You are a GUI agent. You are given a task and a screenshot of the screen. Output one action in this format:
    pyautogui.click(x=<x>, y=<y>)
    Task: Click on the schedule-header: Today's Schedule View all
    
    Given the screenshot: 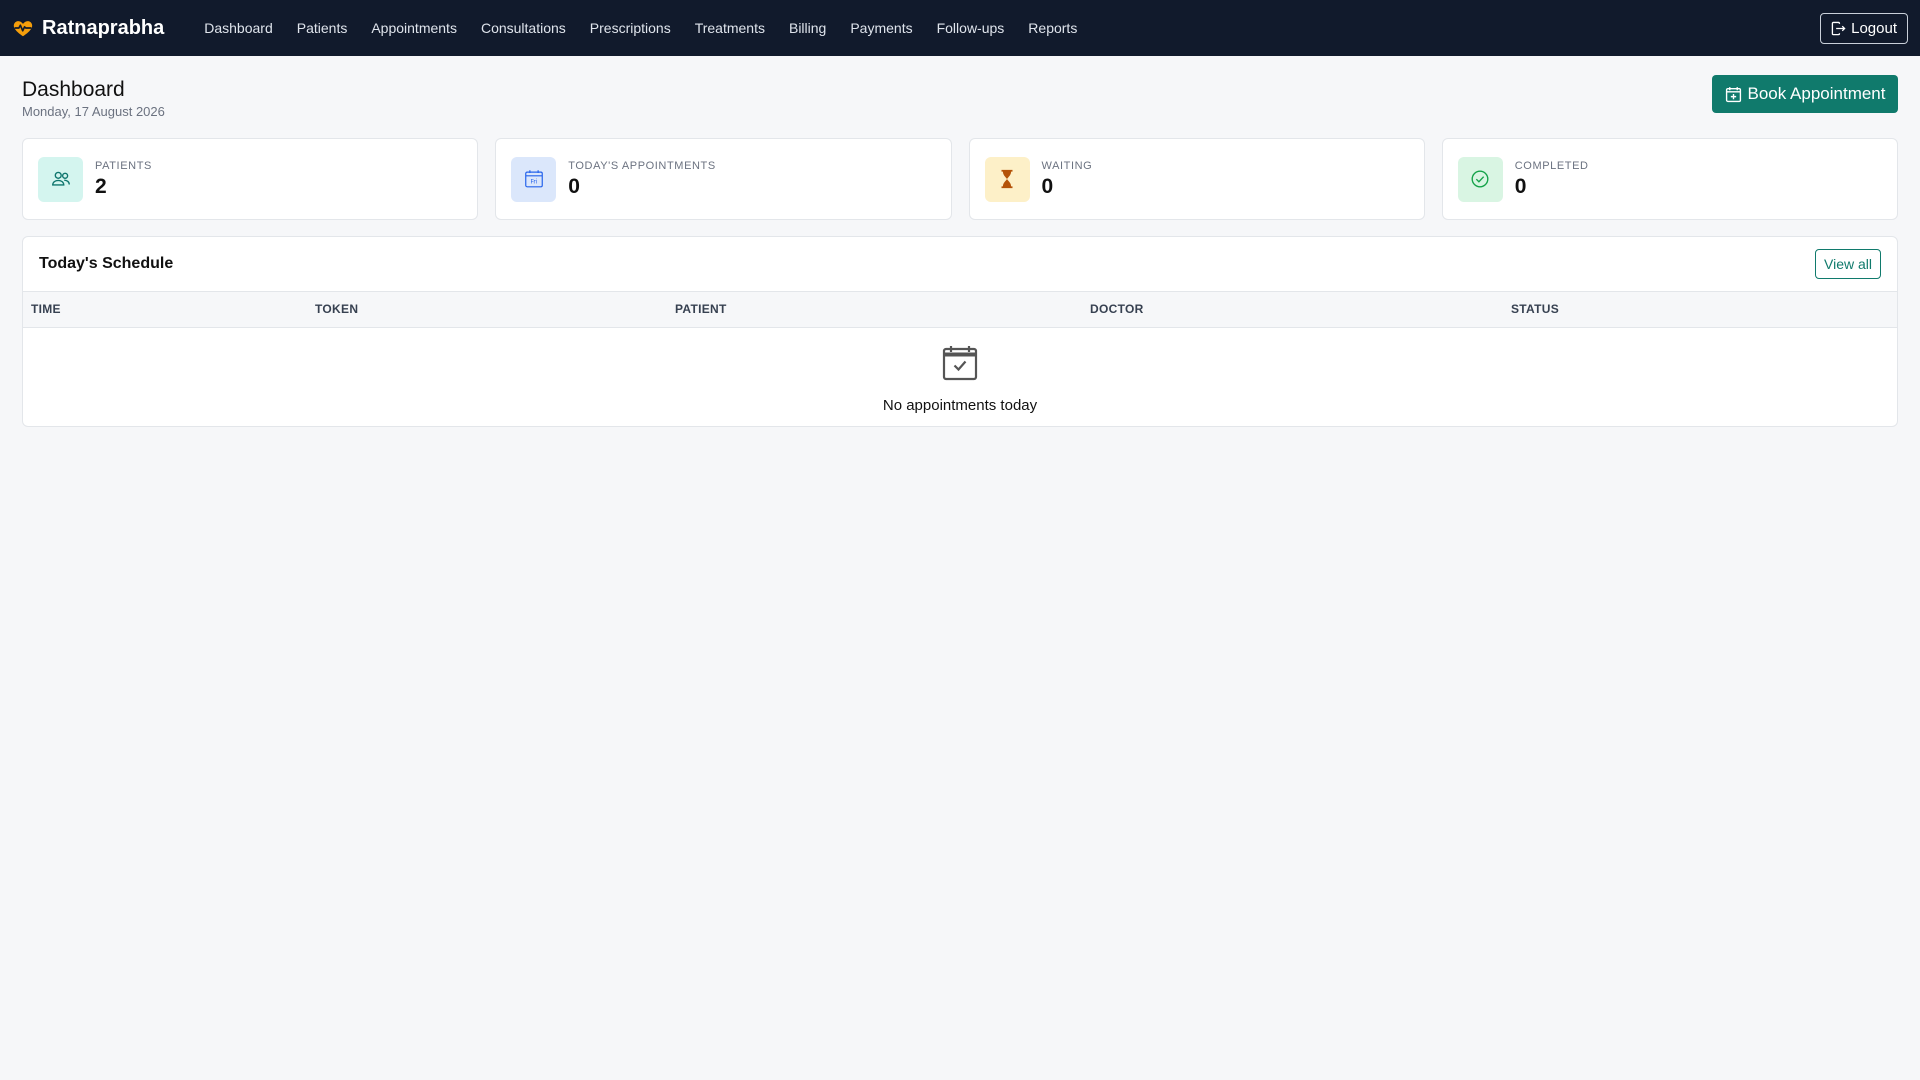 What is the action you would take?
    pyautogui.click(x=960, y=264)
    